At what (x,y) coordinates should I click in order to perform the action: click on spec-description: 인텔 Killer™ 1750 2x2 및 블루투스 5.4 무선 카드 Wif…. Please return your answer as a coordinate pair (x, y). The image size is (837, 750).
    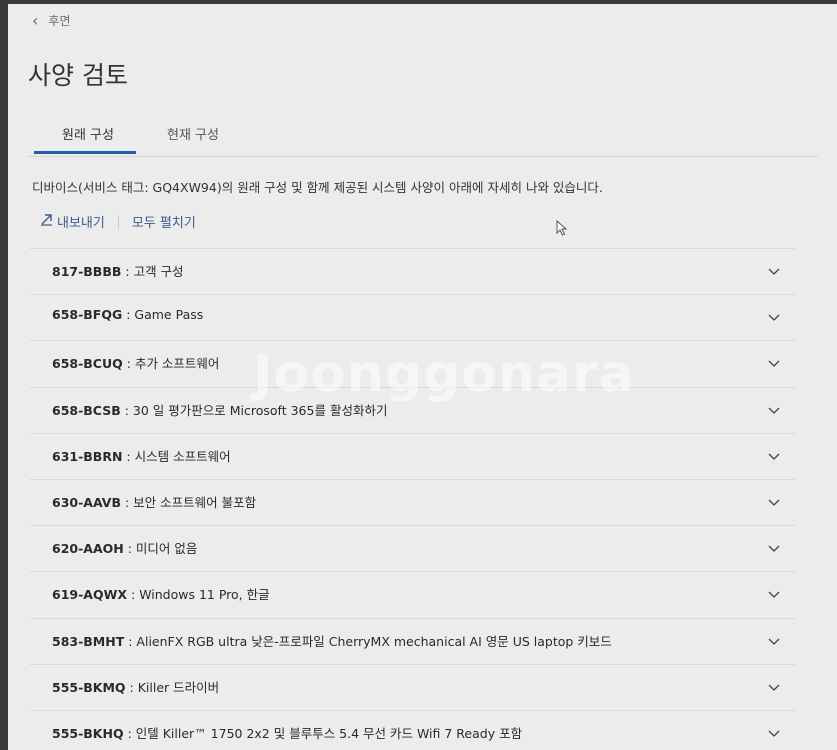
    Looking at the image, I should click on (329, 733).